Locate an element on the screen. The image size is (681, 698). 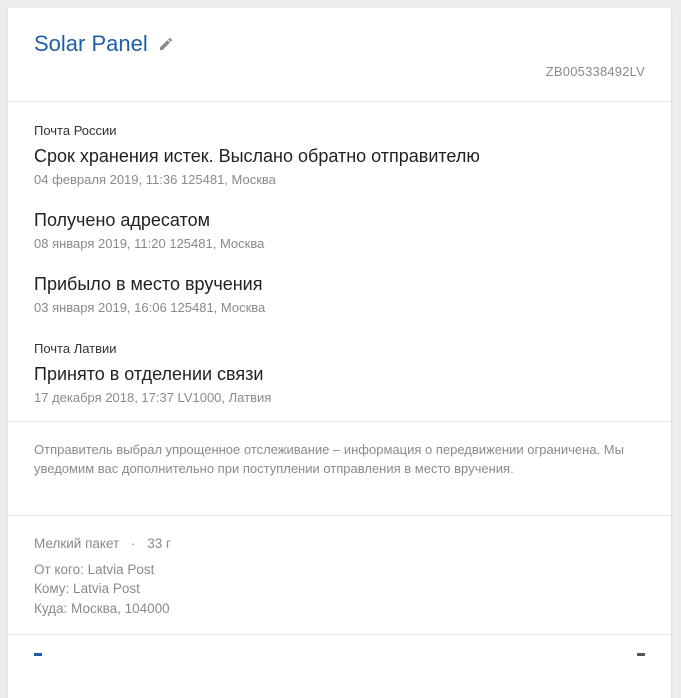
event-status: Прибыло в место вручения is located at coordinates (148, 284).